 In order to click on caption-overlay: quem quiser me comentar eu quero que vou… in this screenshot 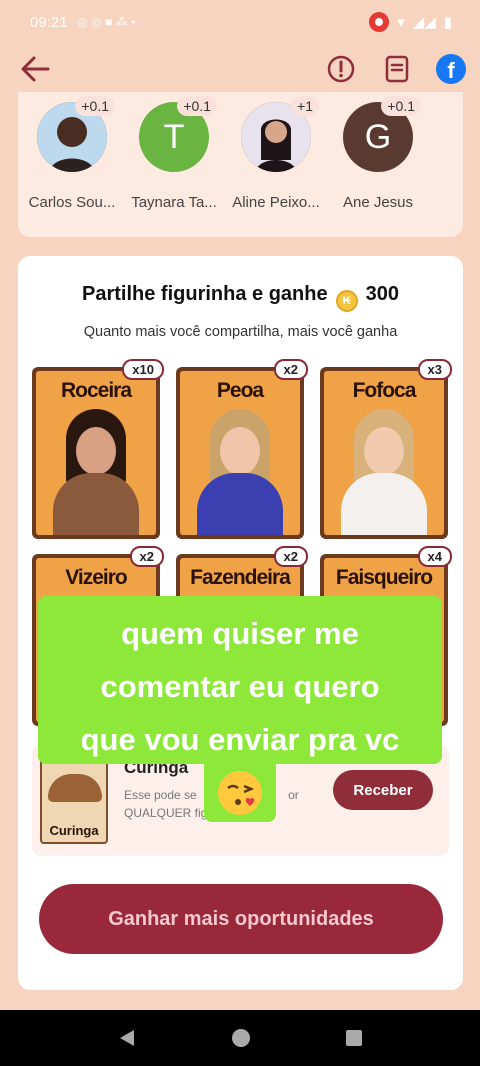, I will do `click(240, 680)`.